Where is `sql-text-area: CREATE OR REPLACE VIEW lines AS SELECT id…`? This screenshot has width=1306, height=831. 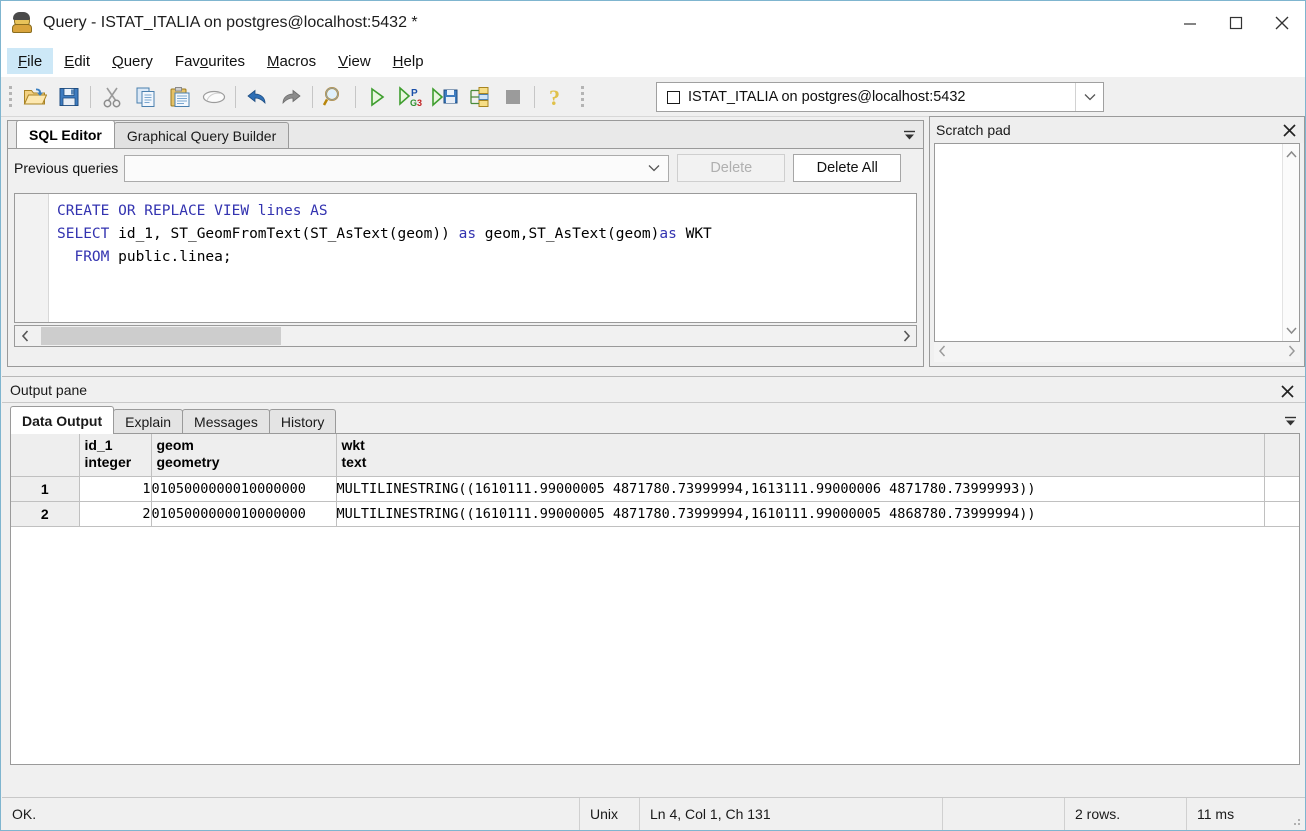
sql-text-area: CREATE OR REPLACE VIEW lines AS SELECT id… is located at coordinates (465, 258).